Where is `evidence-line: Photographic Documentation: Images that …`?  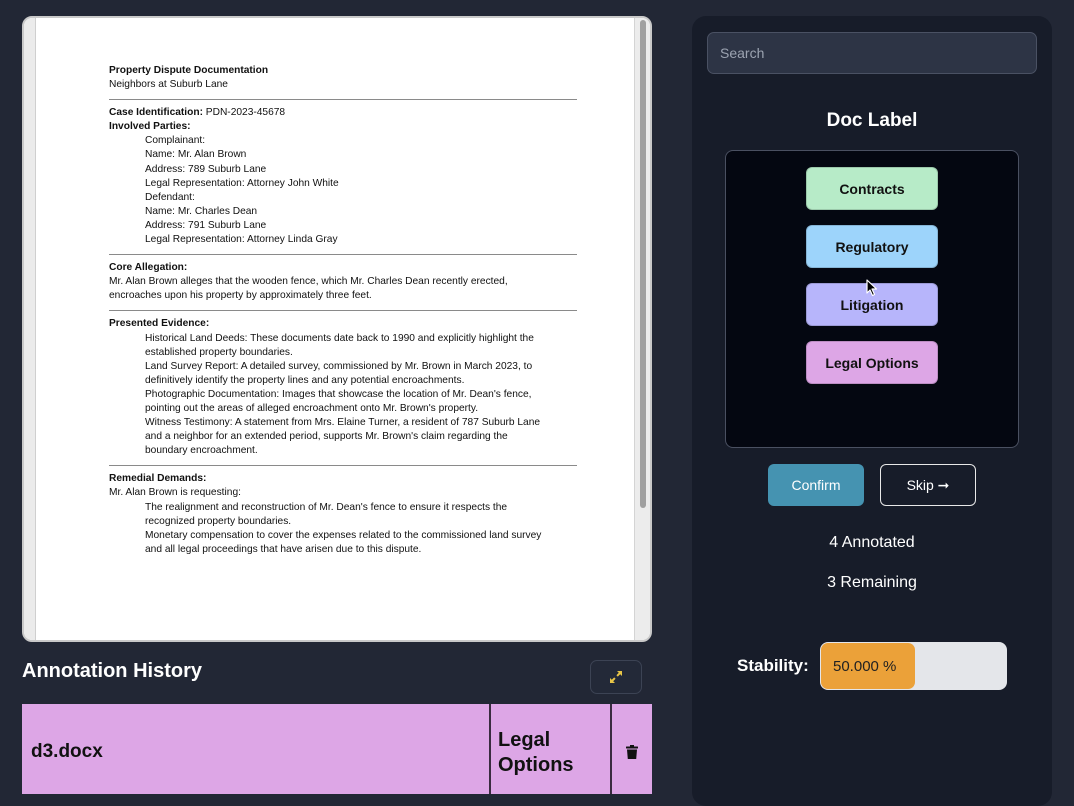
evidence-line: Photographic Documentation: Images that … is located at coordinates (338, 394).